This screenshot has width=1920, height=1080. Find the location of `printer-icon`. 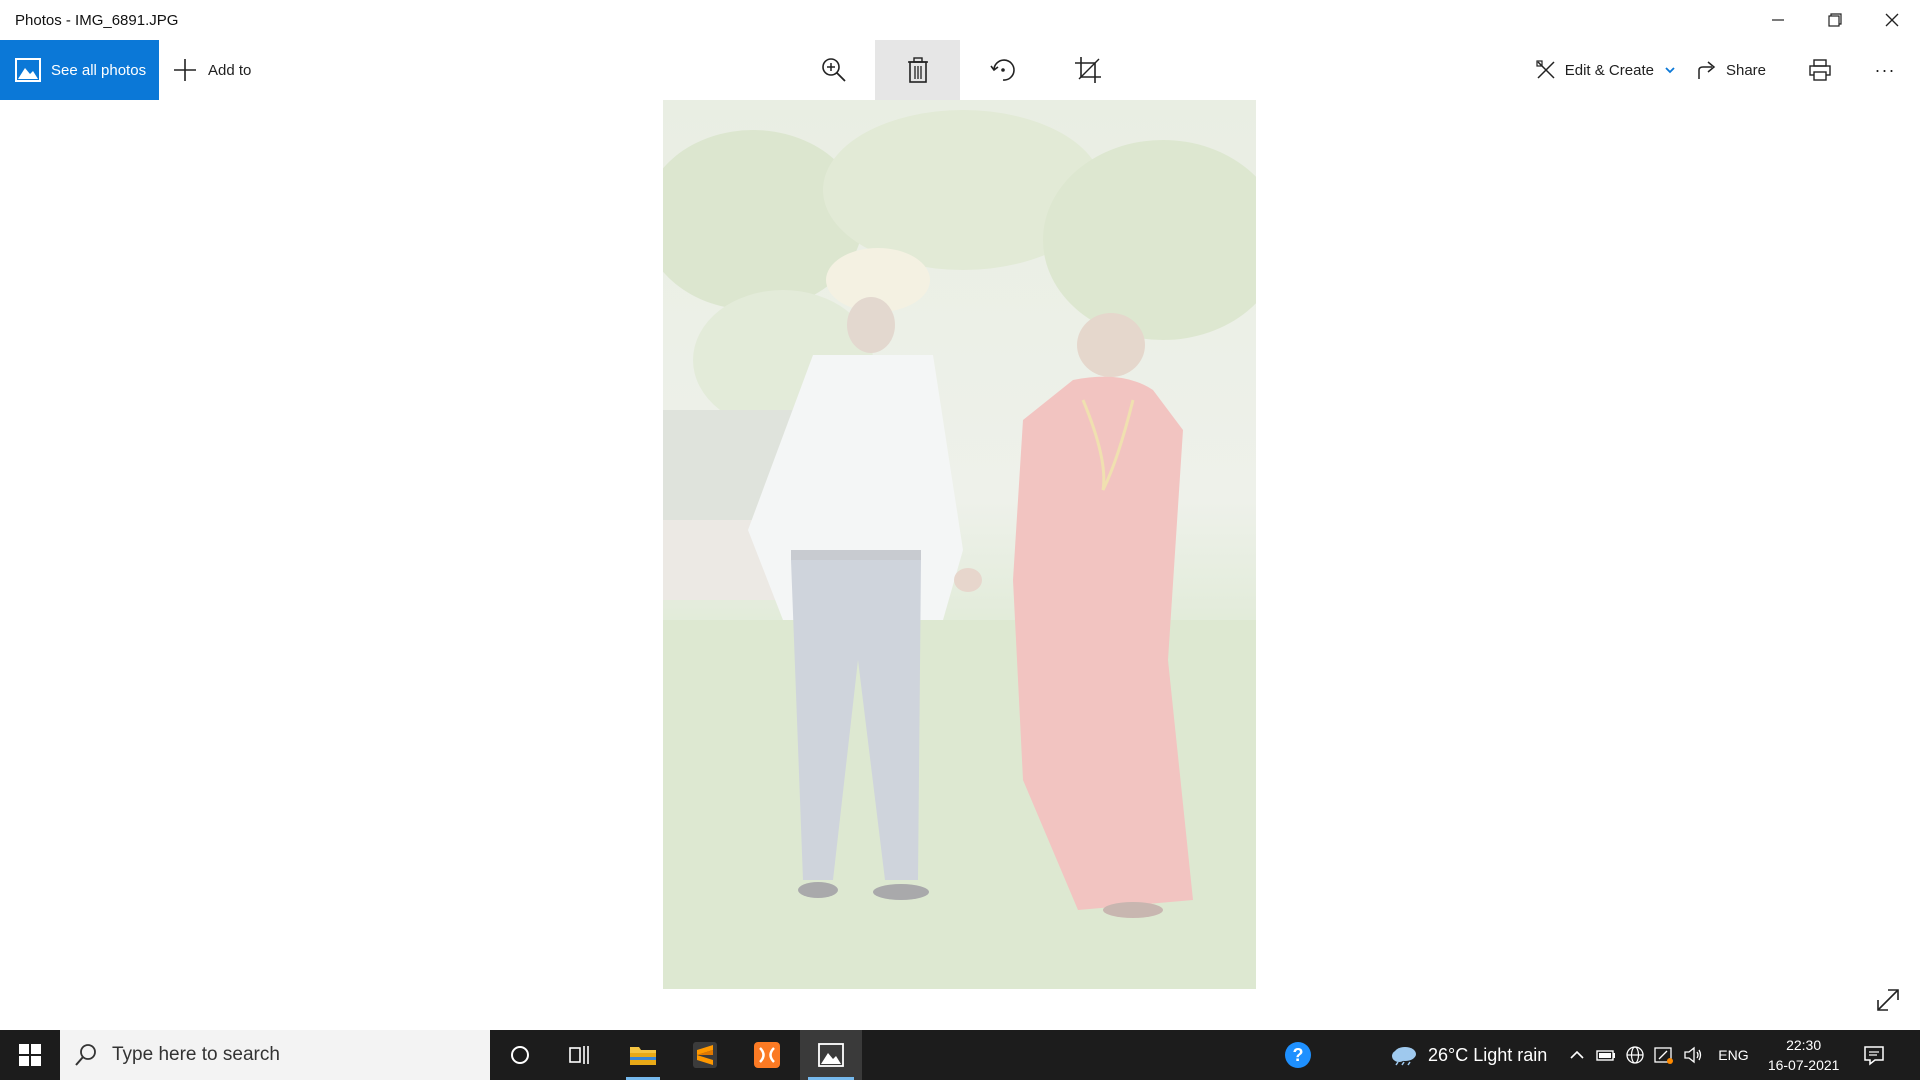

printer-icon is located at coordinates (1820, 70).